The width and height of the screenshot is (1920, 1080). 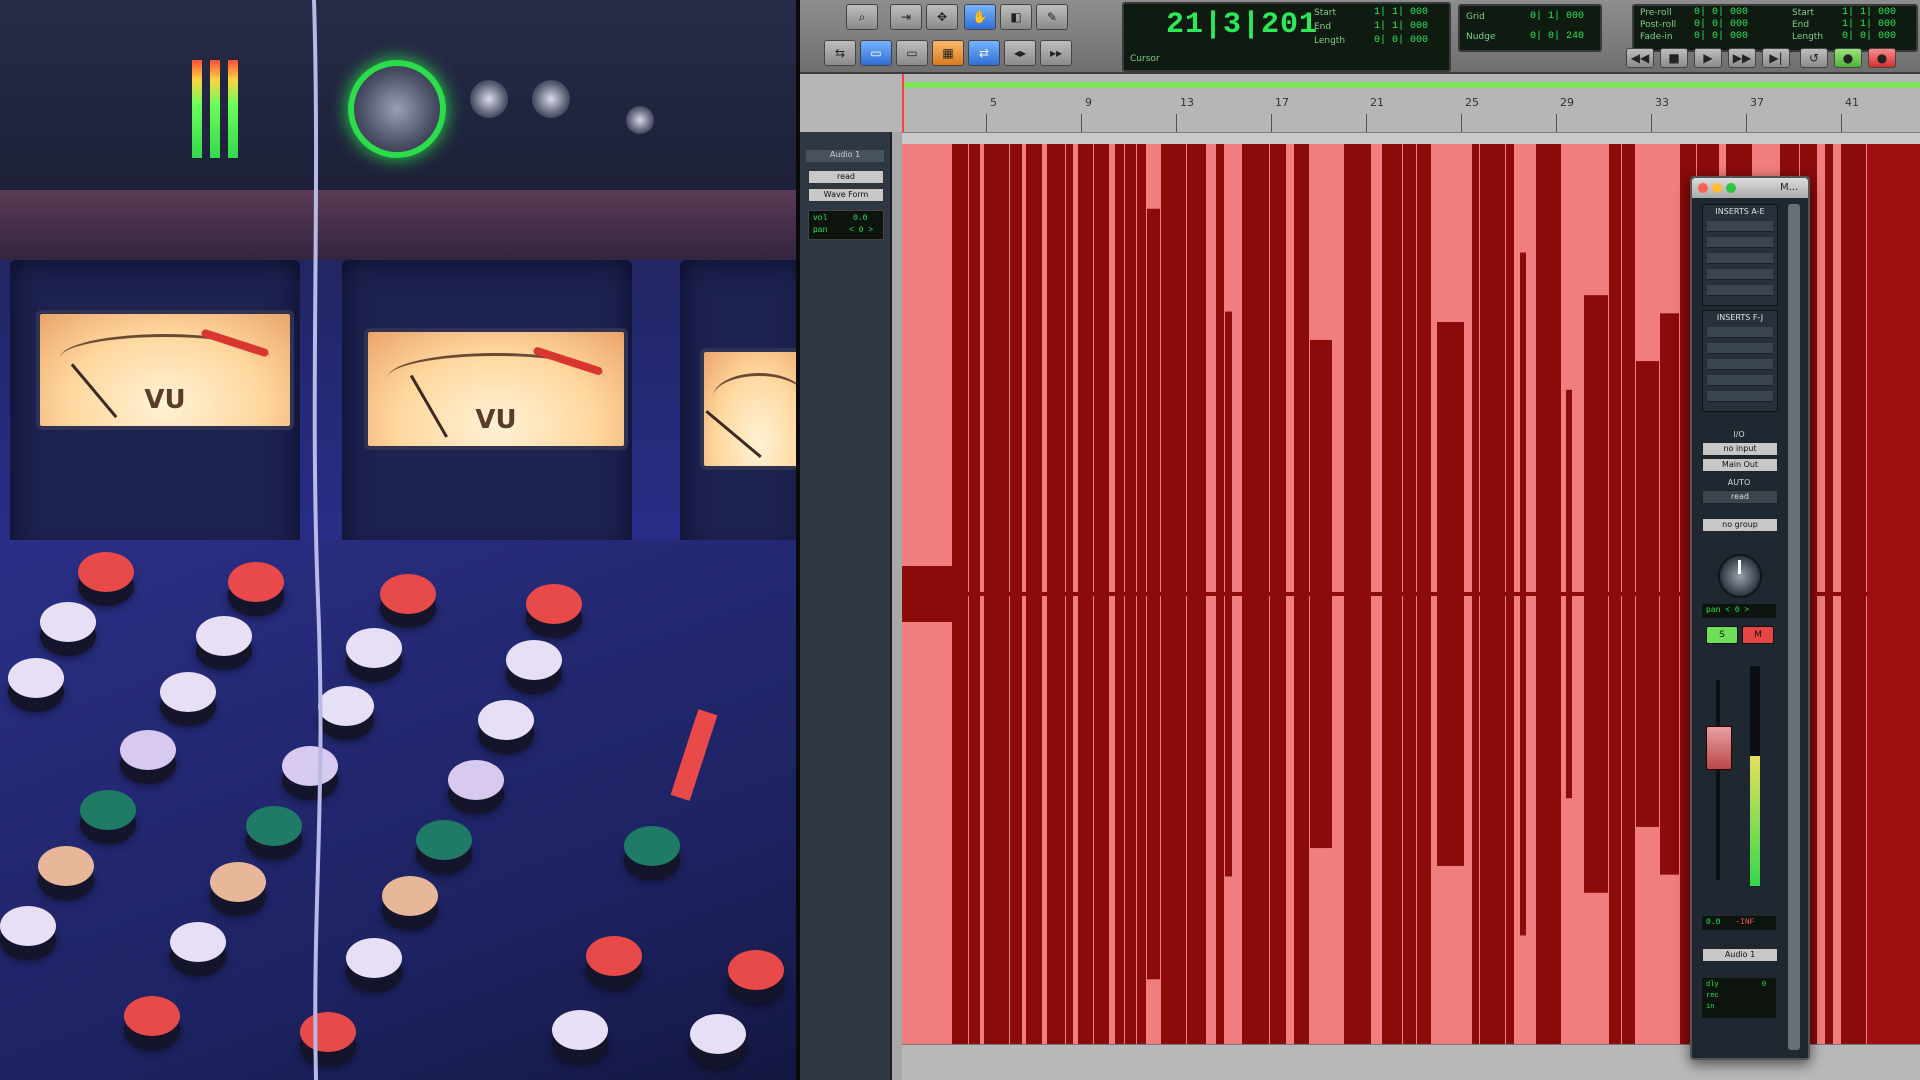 What do you see at coordinates (1740, 525) in the screenshot?
I see `group-selector: no group` at bounding box center [1740, 525].